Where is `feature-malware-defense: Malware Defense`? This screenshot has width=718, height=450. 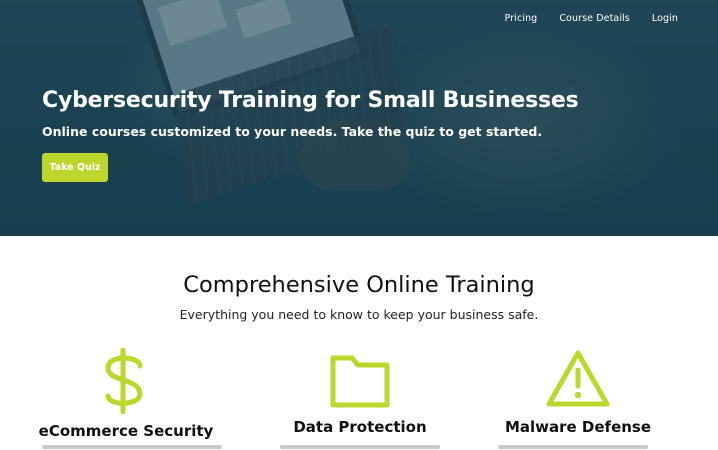 feature-malware-defense: Malware Defense is located at coordinates (578, 392).